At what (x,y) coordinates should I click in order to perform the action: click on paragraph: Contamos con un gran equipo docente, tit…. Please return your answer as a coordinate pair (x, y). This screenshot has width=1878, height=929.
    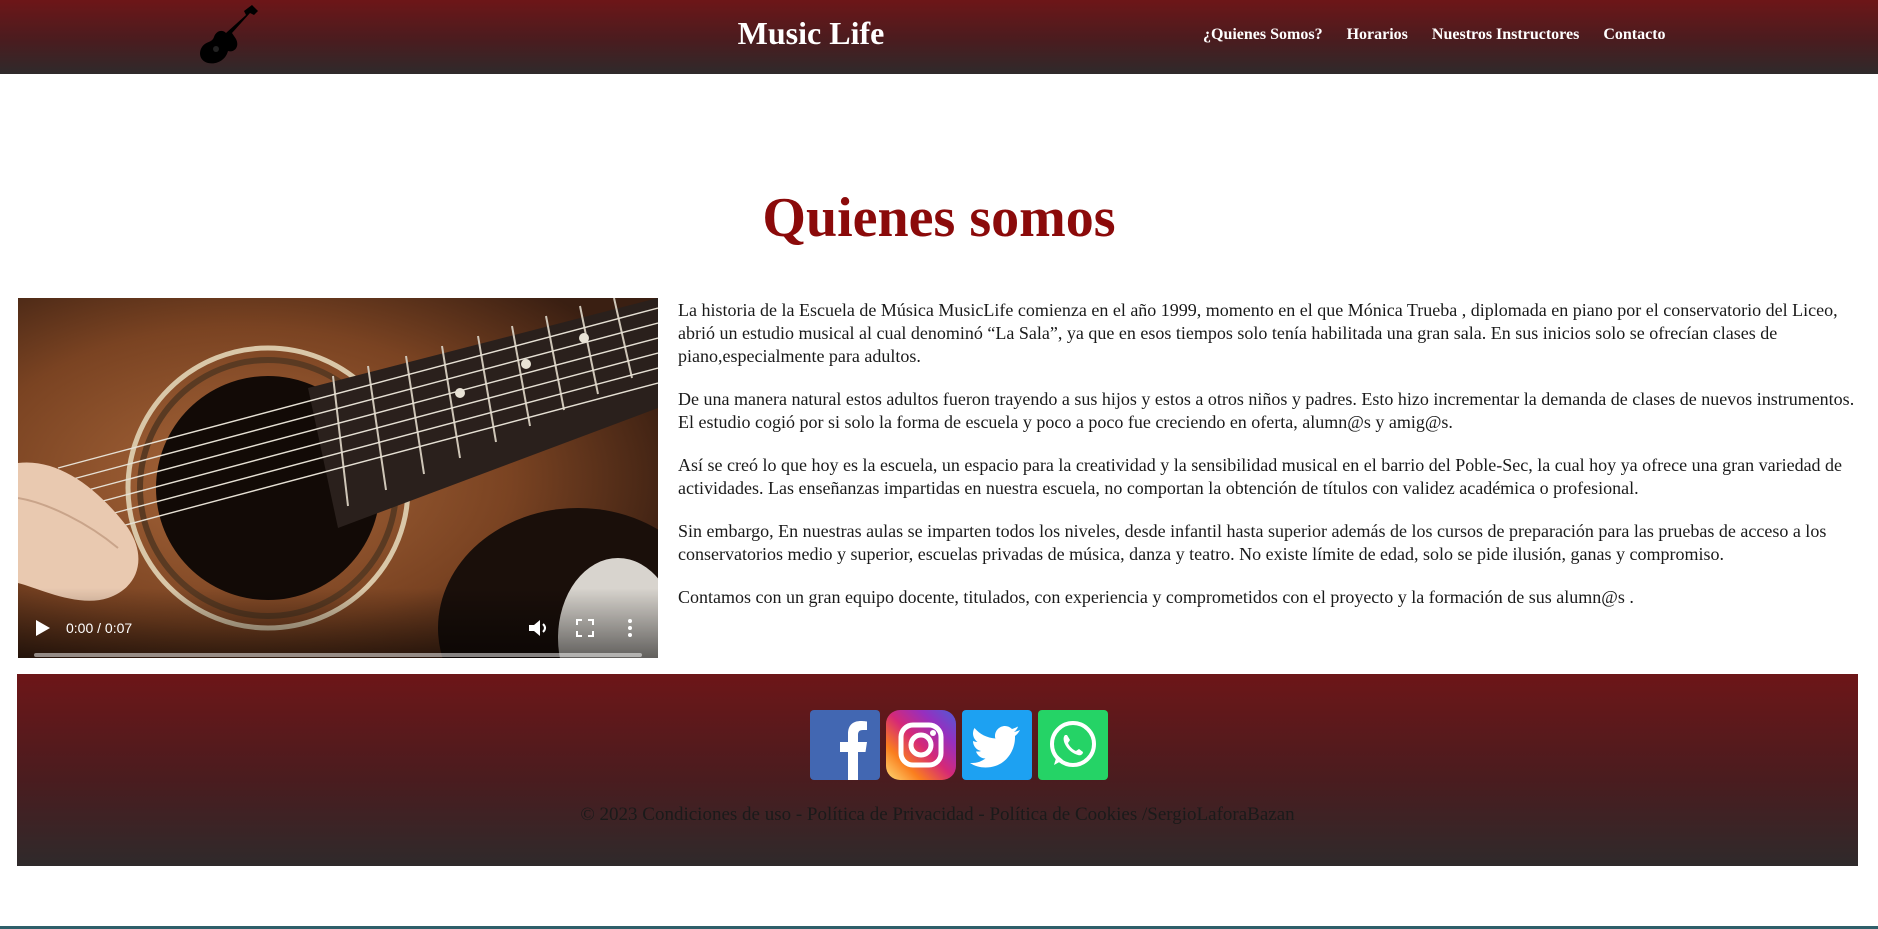
    Looking at the image, I should click on (1156, 597).